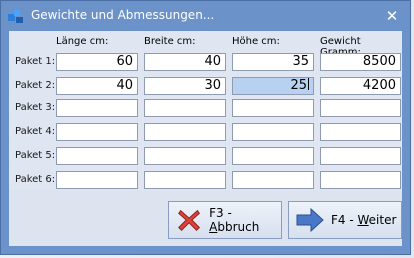  Describe the element at coordinates (35, 155) in the screenshot. I see `row-label: Paket 5:` at that location.